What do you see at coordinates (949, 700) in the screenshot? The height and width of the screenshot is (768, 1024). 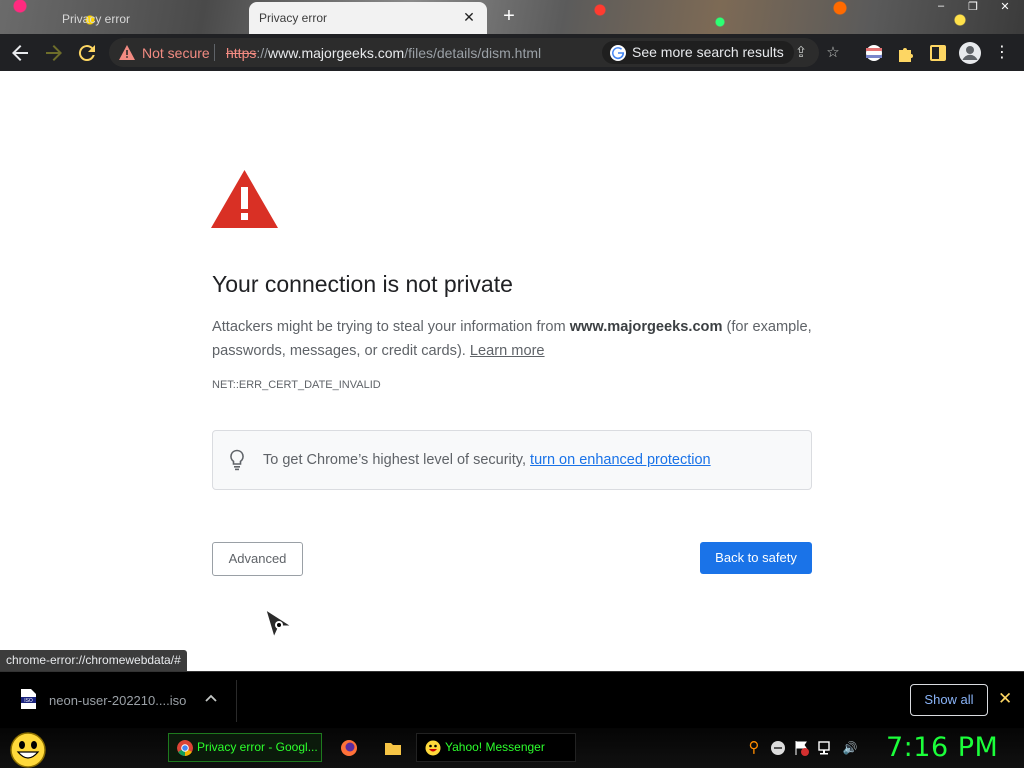 I see `show-all-button: Show all` at bounding box center [949, 700].